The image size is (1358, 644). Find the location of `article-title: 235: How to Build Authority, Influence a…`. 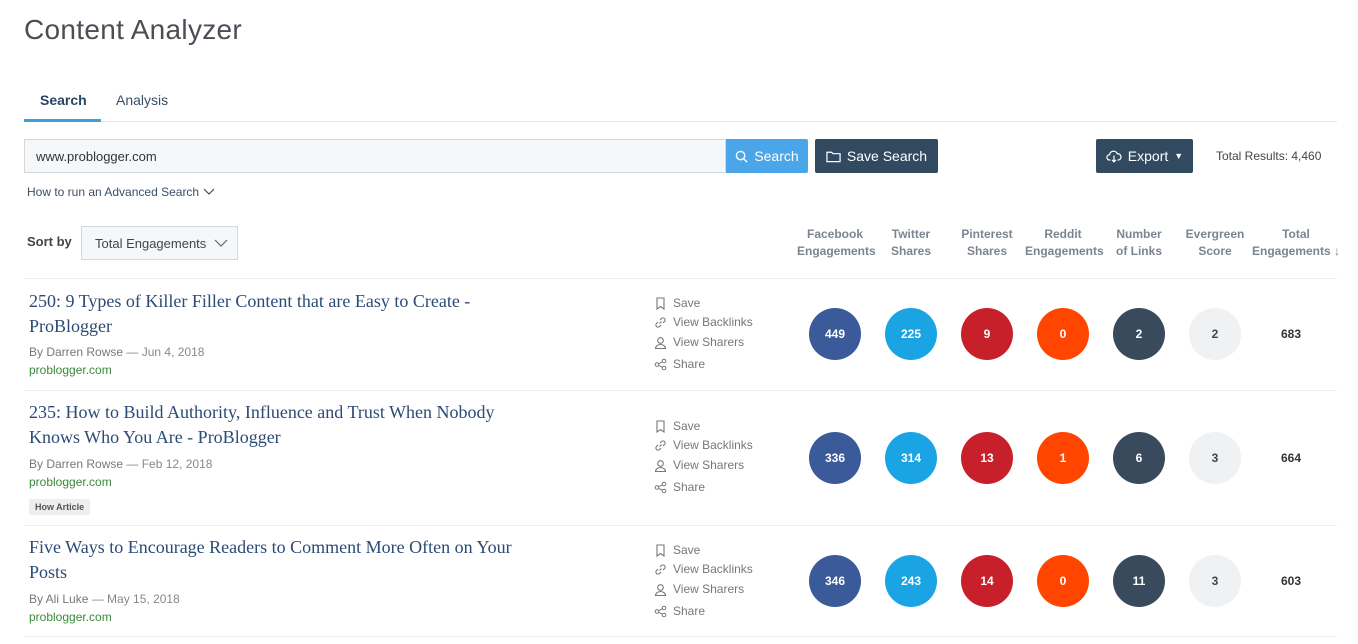

article-title: 235: How to Build Authority, Influence a… is located at coordinates (309, 425).